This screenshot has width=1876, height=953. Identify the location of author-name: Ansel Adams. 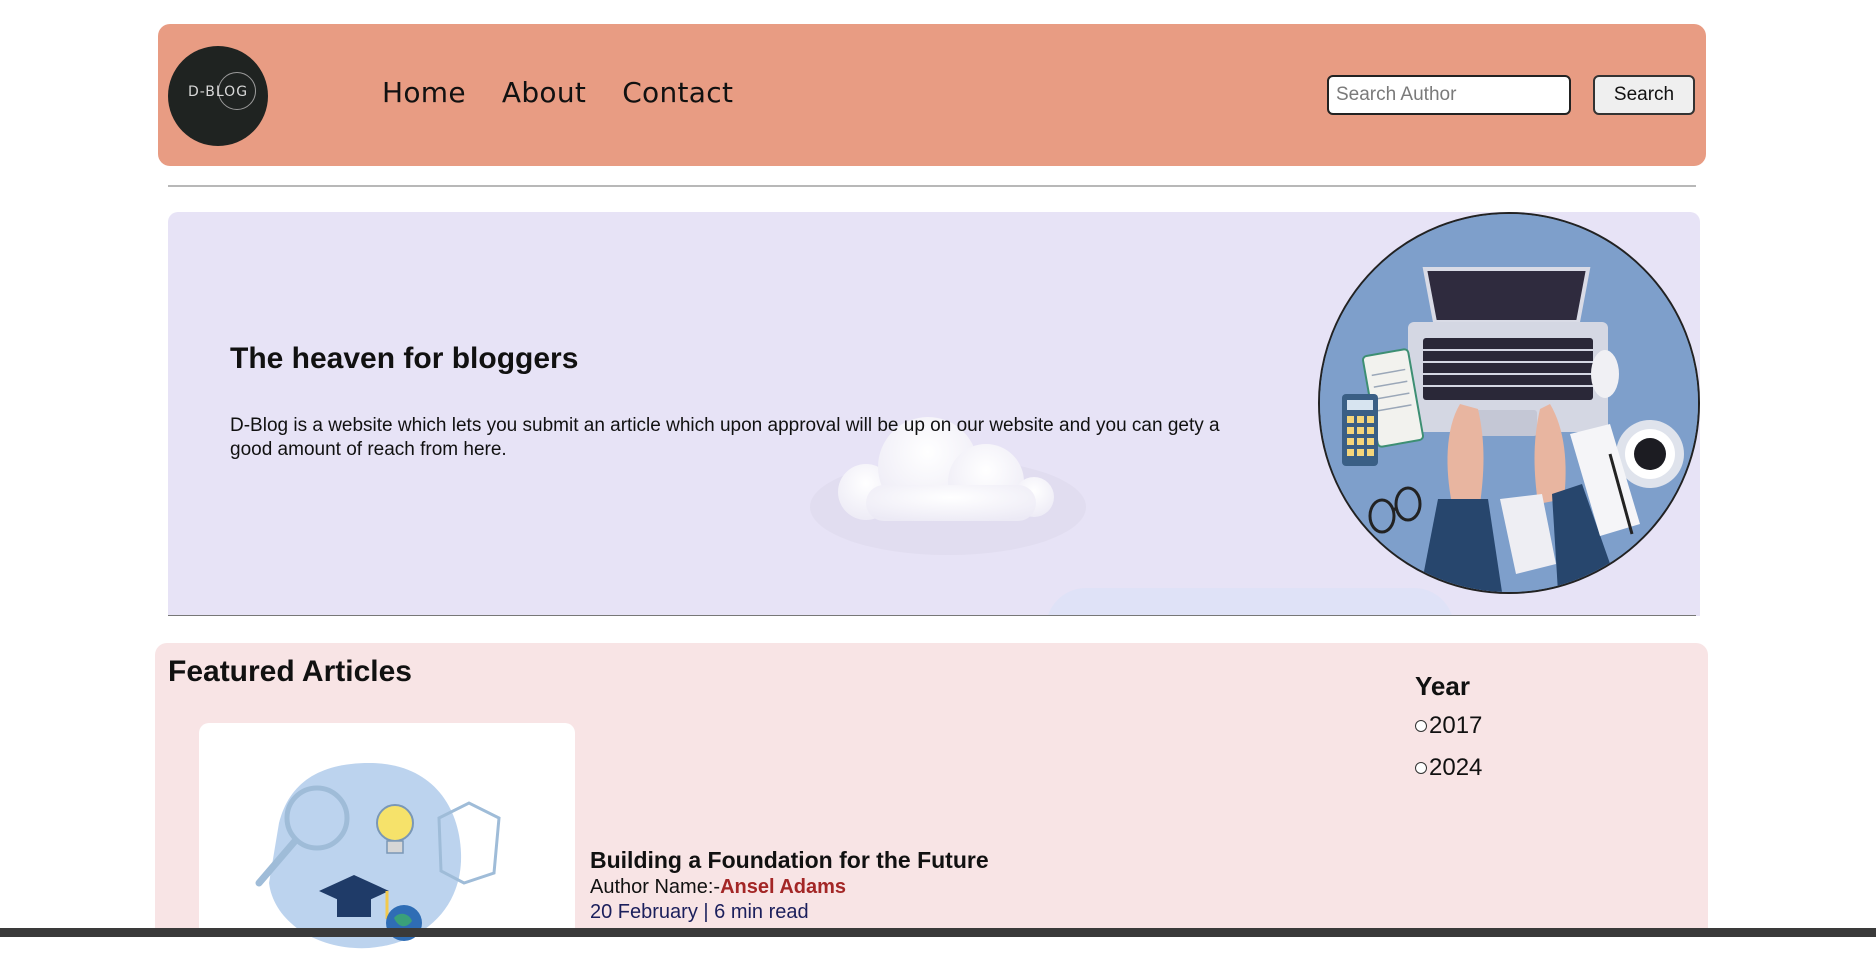
(783, 887).